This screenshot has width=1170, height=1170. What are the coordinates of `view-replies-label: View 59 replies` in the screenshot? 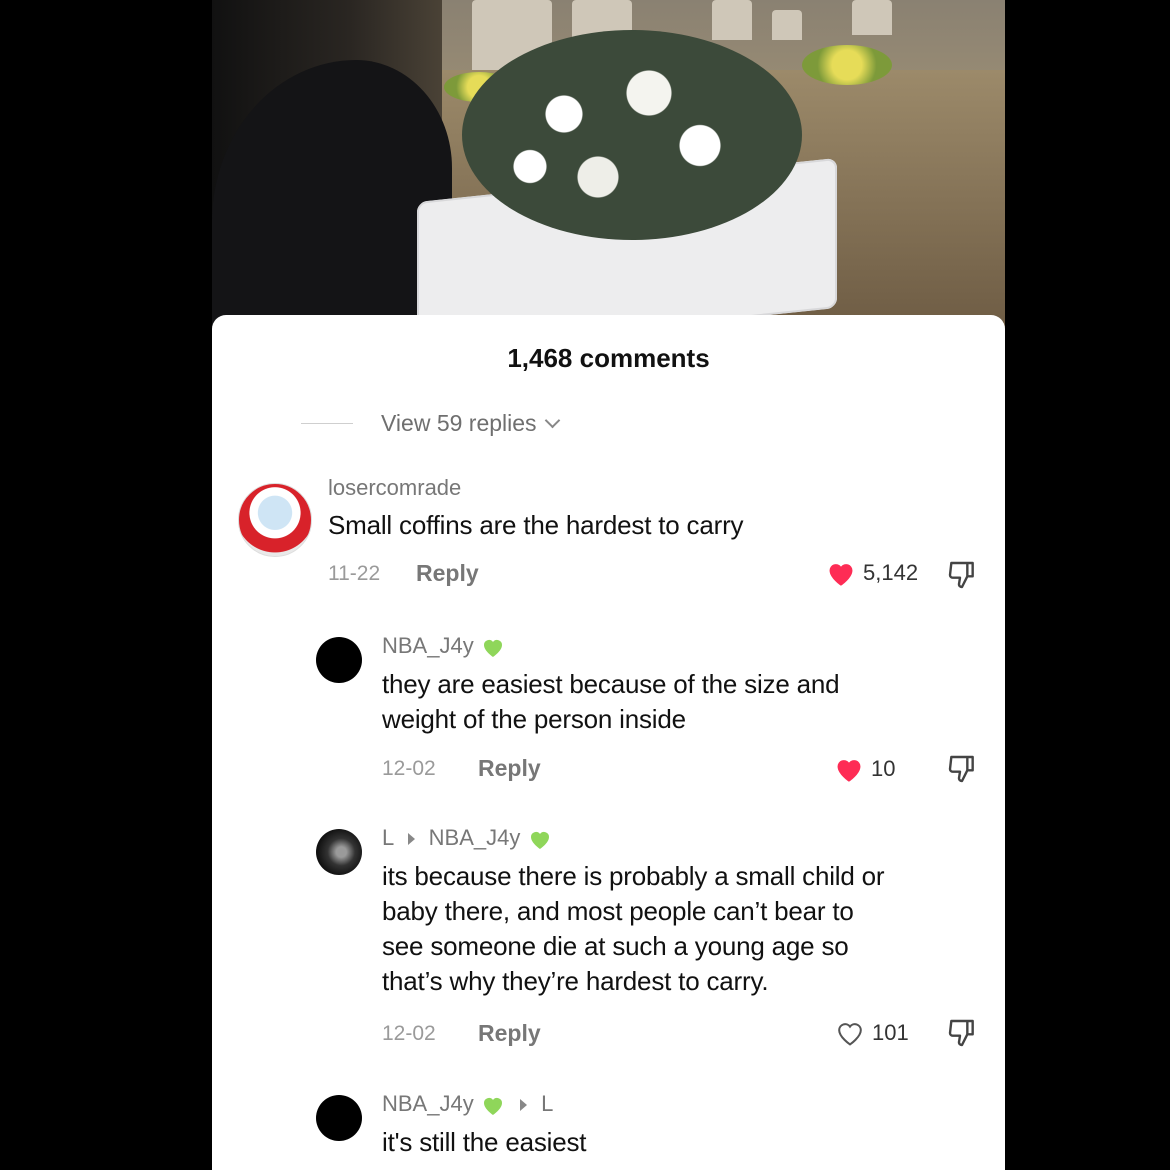 It's located at (459, 423).